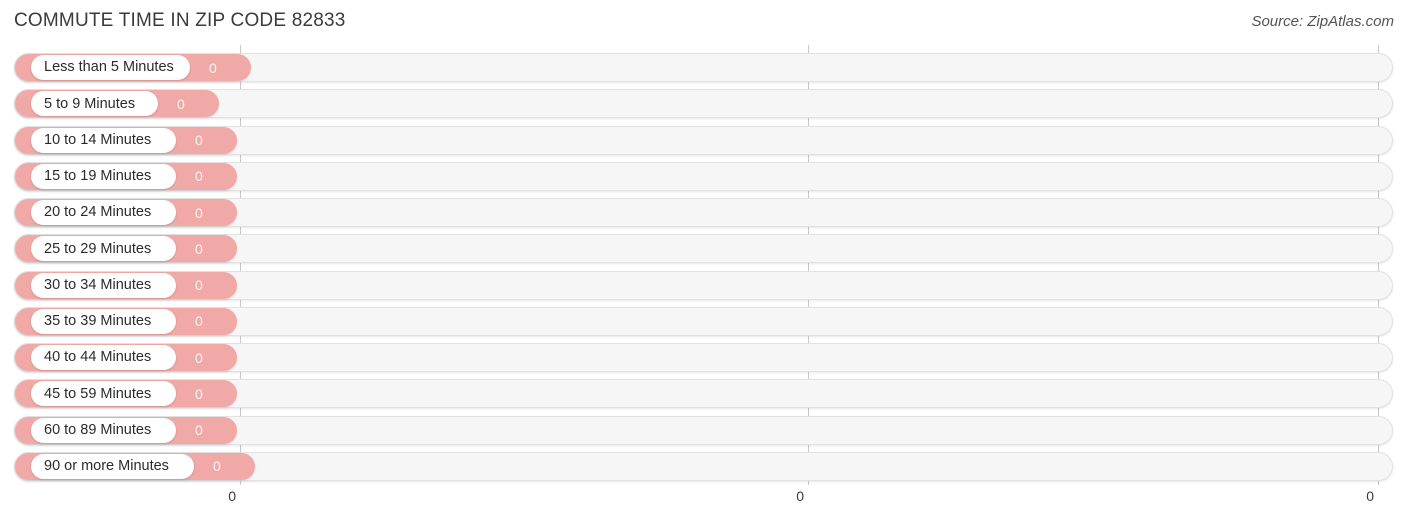  What do you see at coordinates (90, 103) in the screenshot?
I see `bar-category-label: 5 to 9 Minutes` at bounding box center [90, 103].